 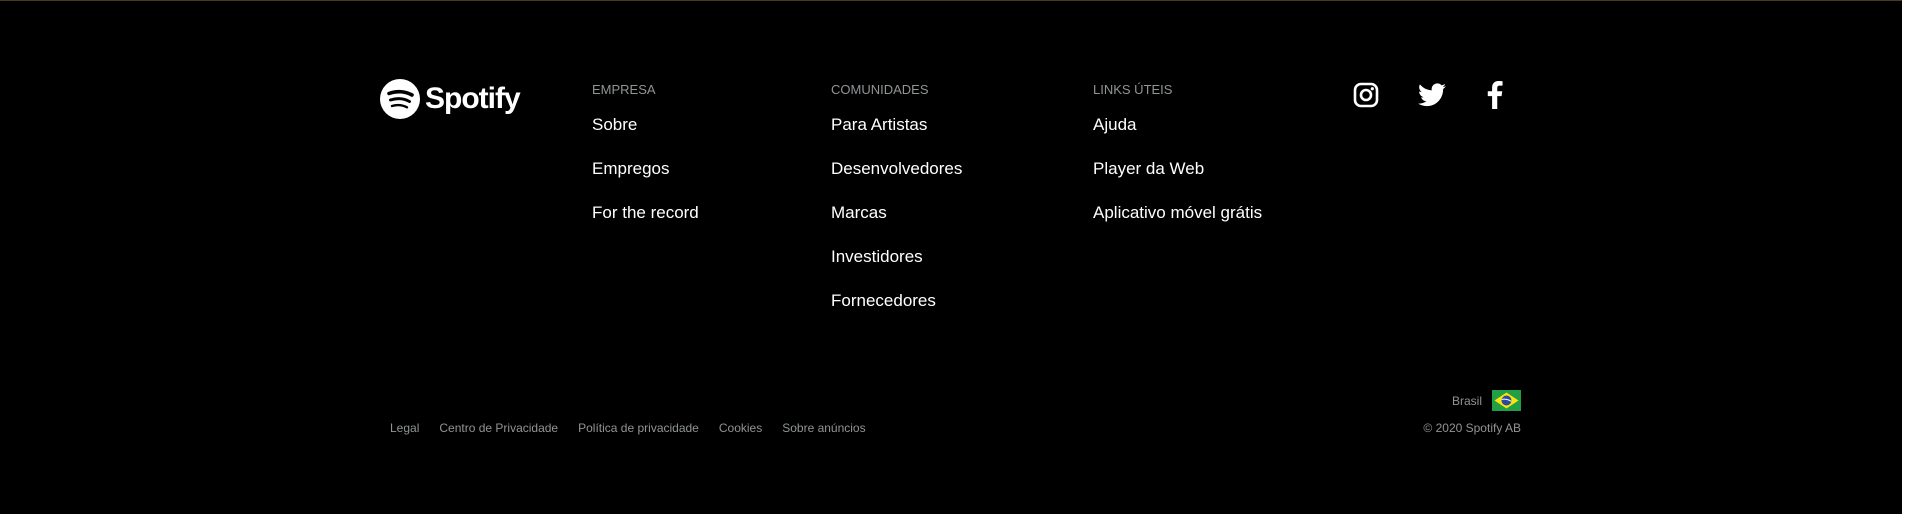 I want to click on country-selector: Brasil, so click(x=1486, y=400).